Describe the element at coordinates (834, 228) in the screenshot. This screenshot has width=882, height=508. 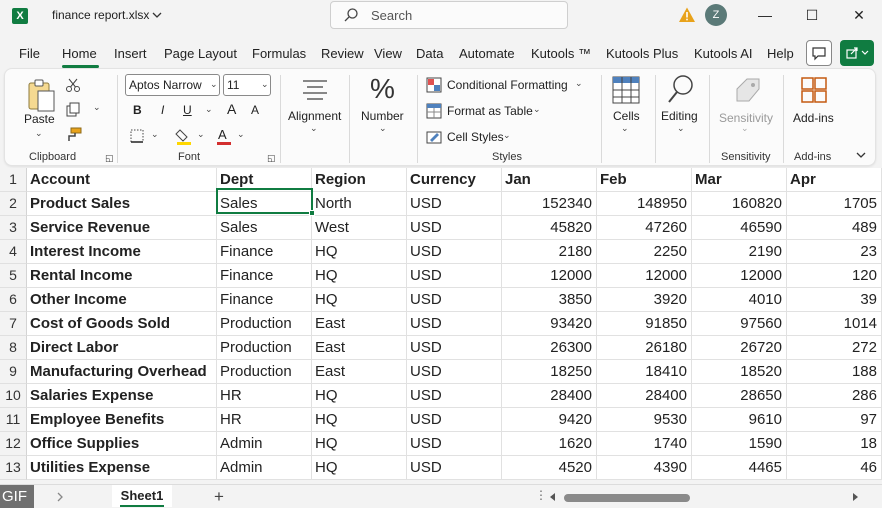
I see `table-cell: 489` at that location.